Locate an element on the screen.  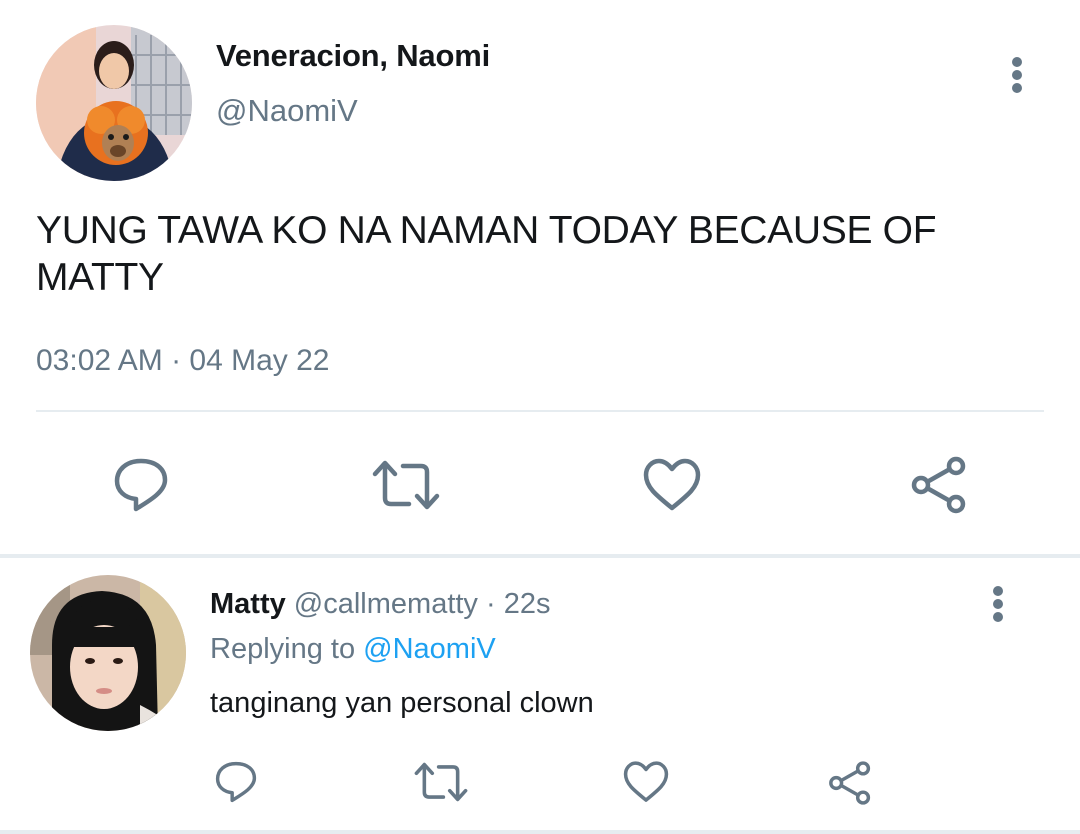
display-name: Matty is located at coordinates (248, 604).